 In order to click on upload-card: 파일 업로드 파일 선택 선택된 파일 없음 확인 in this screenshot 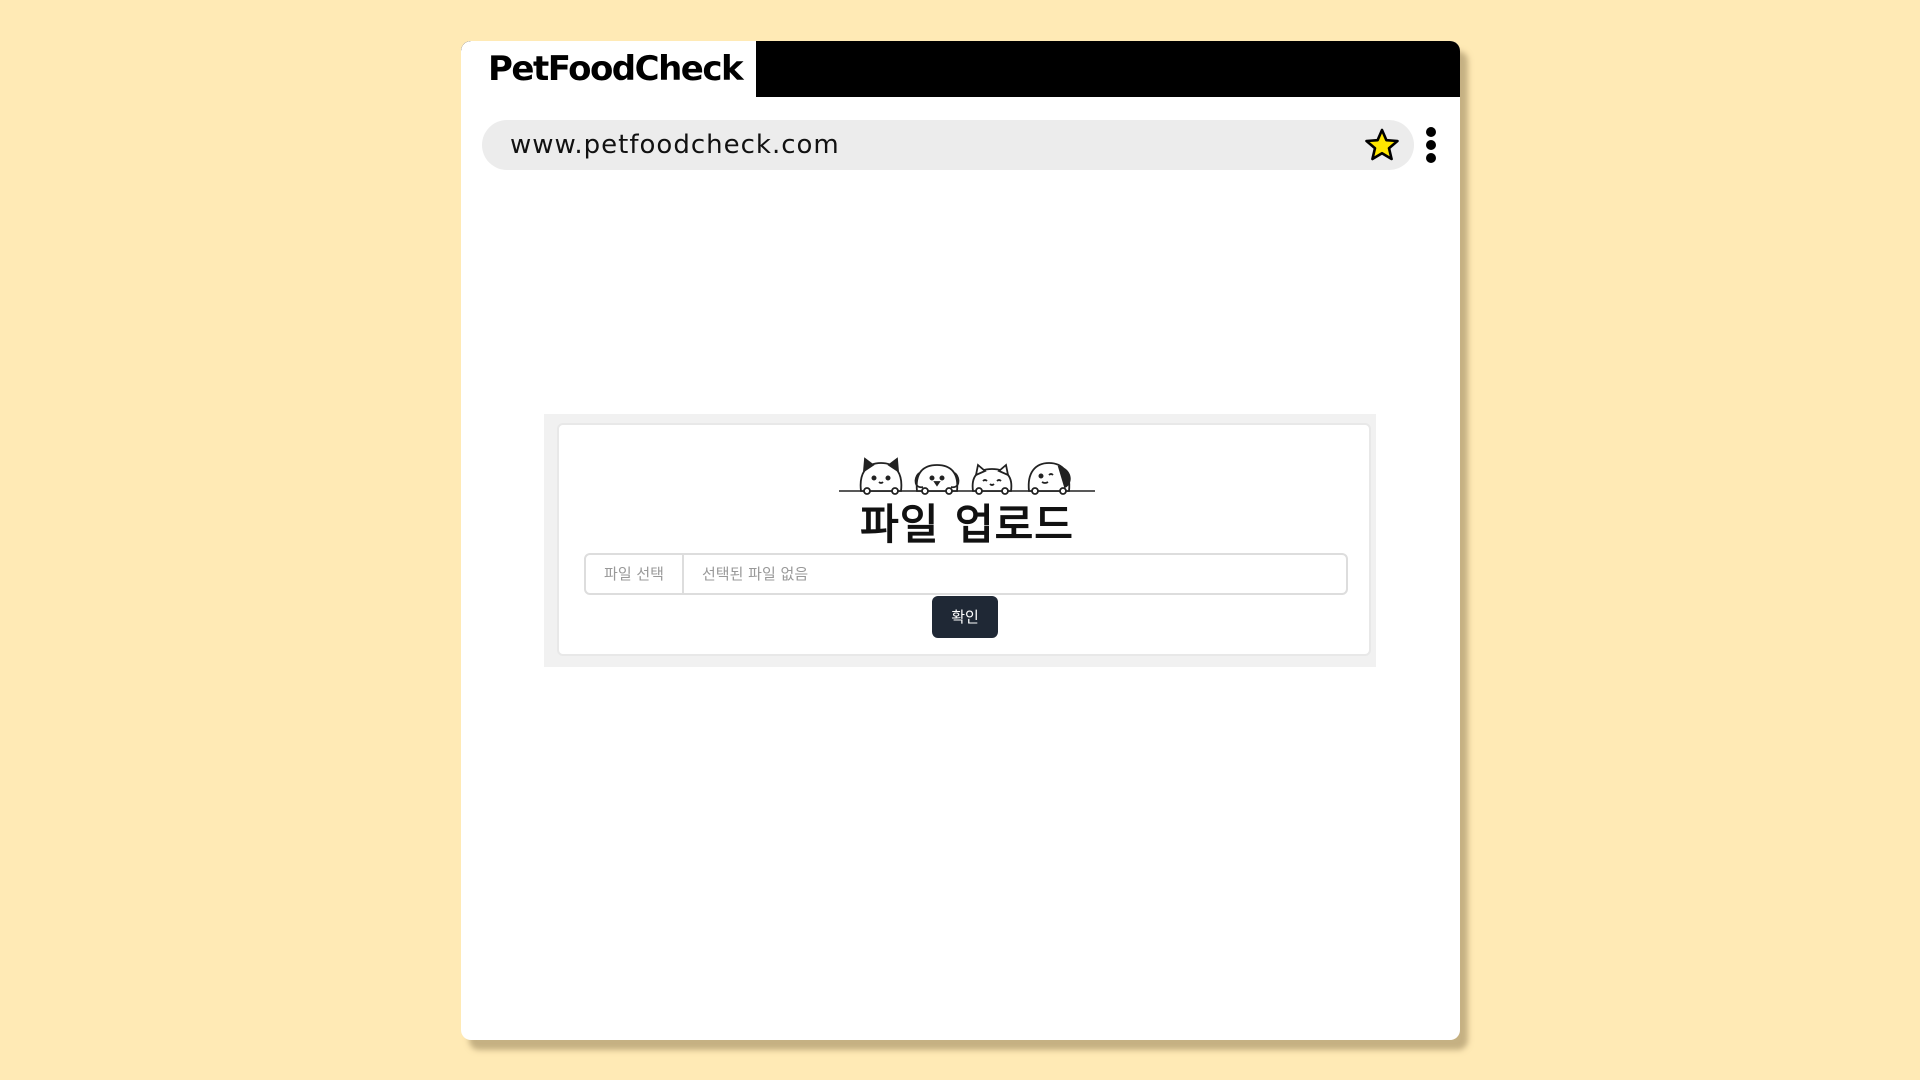, I will do `click(964, 539)`.